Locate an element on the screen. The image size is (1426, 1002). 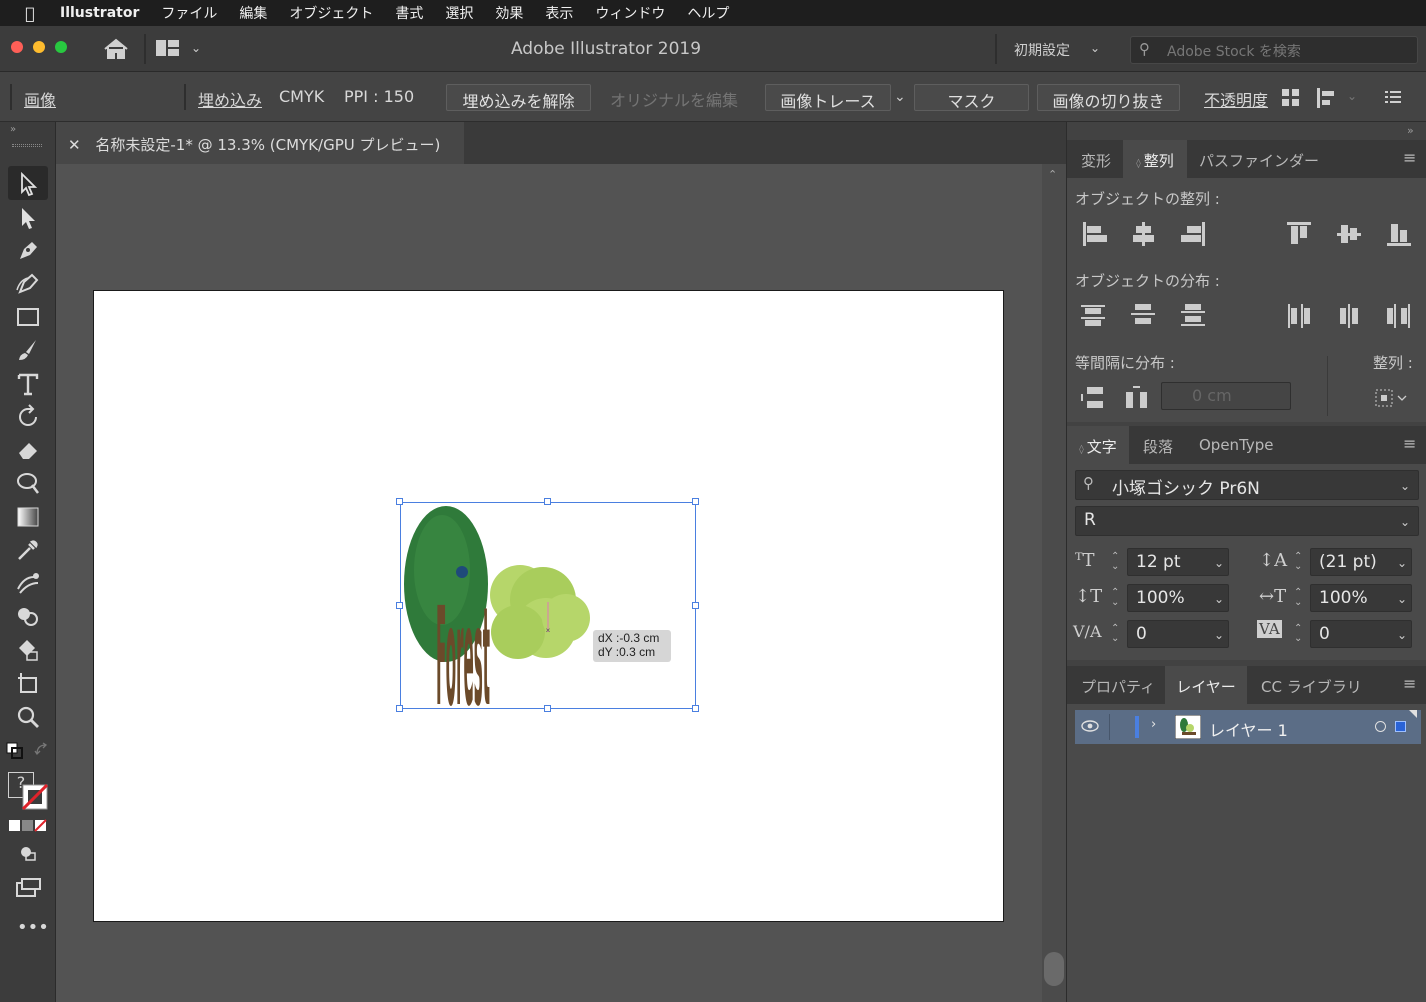
align-to-selection-icon is located at coordinates (1391, 398).